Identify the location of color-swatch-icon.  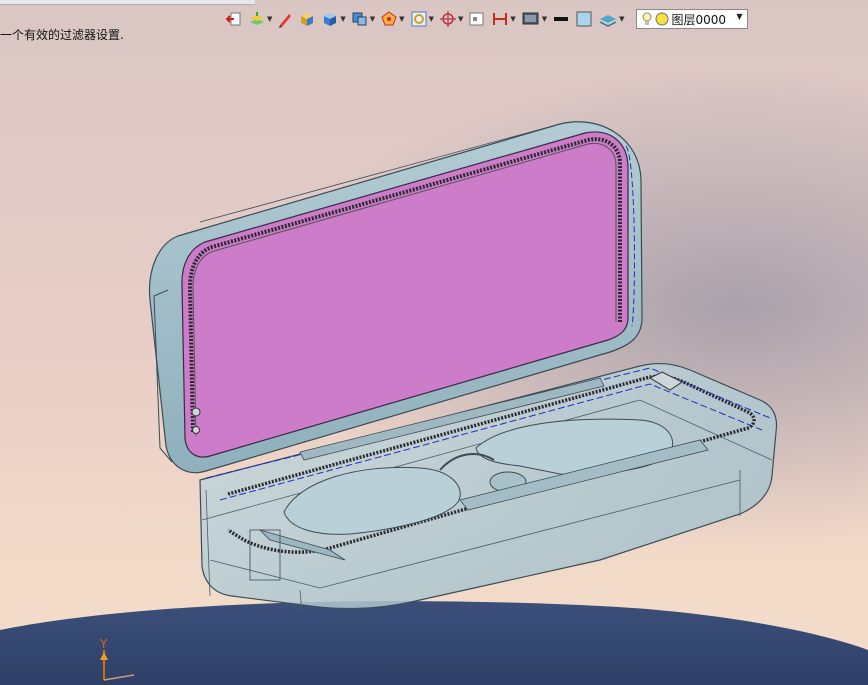
(584, 19).